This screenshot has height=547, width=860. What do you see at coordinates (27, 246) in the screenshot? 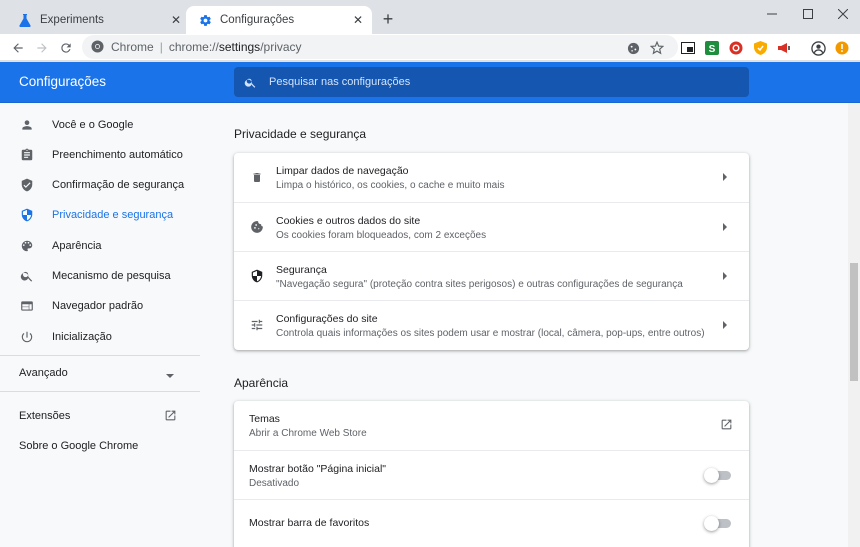
I see `palette-icon` at bounding box center [27, 246].